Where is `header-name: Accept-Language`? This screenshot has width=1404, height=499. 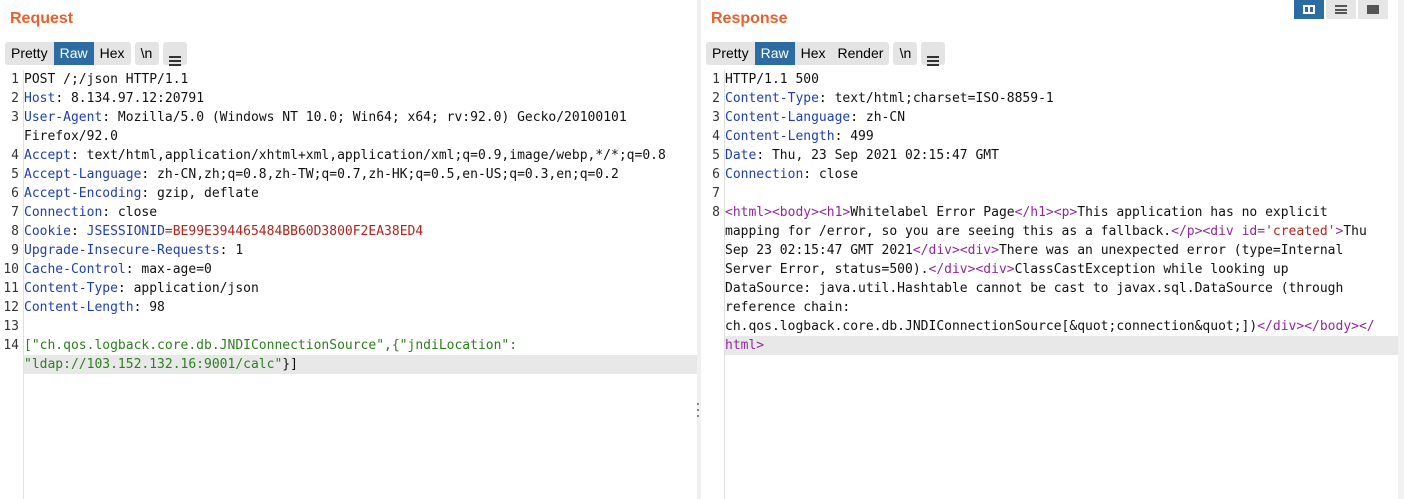
header-name: Accept-Language is located at coordinates (83, 174).